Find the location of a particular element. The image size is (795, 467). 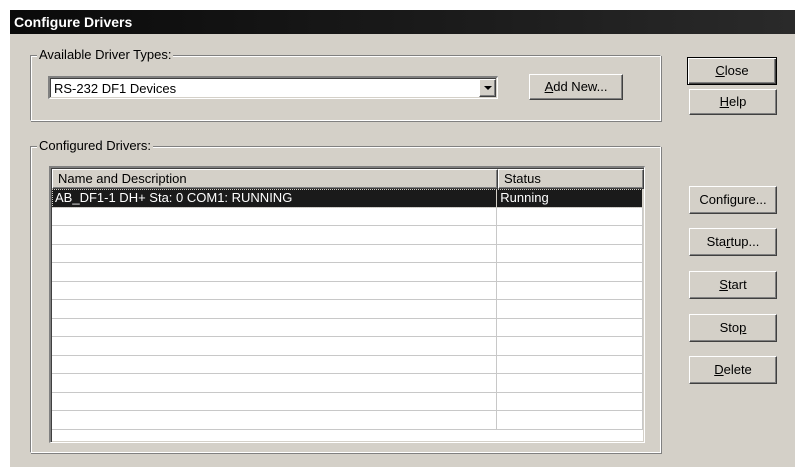

window-title: Configure Drivers is located at coordinates (73, 22).